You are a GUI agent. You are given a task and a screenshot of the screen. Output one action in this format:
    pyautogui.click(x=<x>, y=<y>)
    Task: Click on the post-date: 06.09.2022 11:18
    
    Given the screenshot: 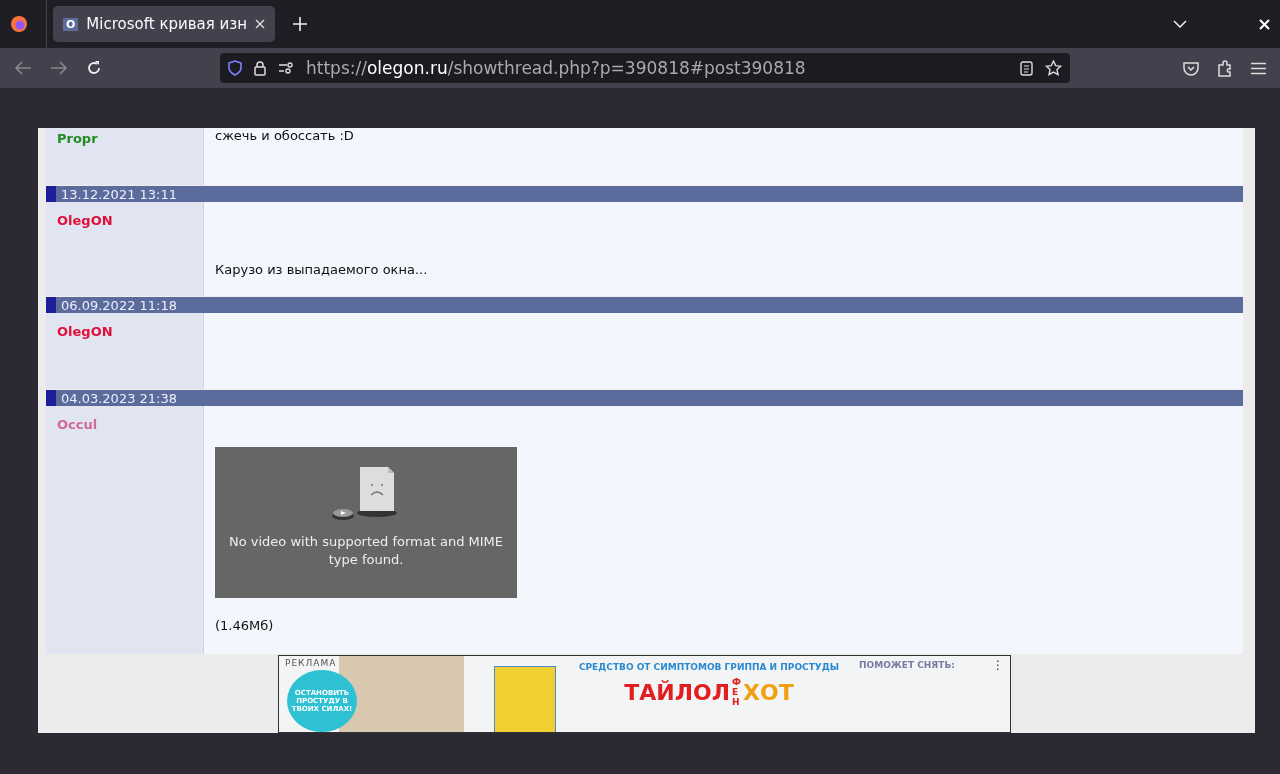 What is the action you would take?
    pyautogui.click(x=119, y=305)
    